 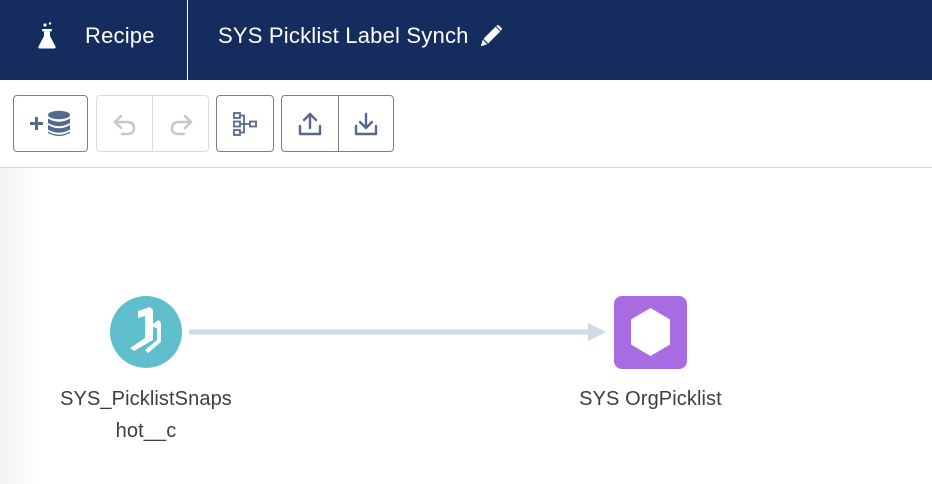 I want to click on download-icon, so click(x=366, y=124).